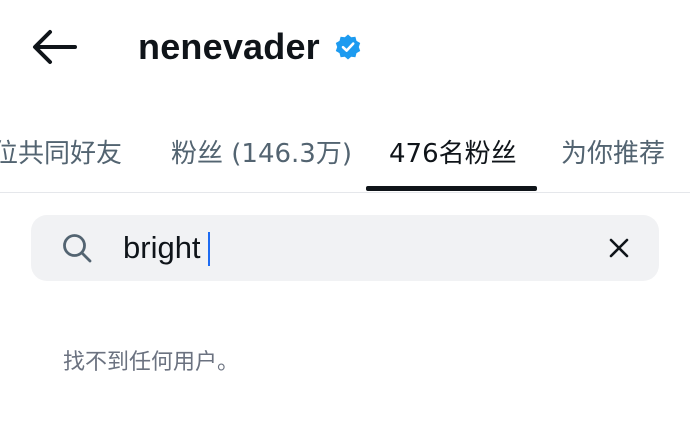  I want to click on empty-state-message: 找不到任何用户。, so click(151, 362).